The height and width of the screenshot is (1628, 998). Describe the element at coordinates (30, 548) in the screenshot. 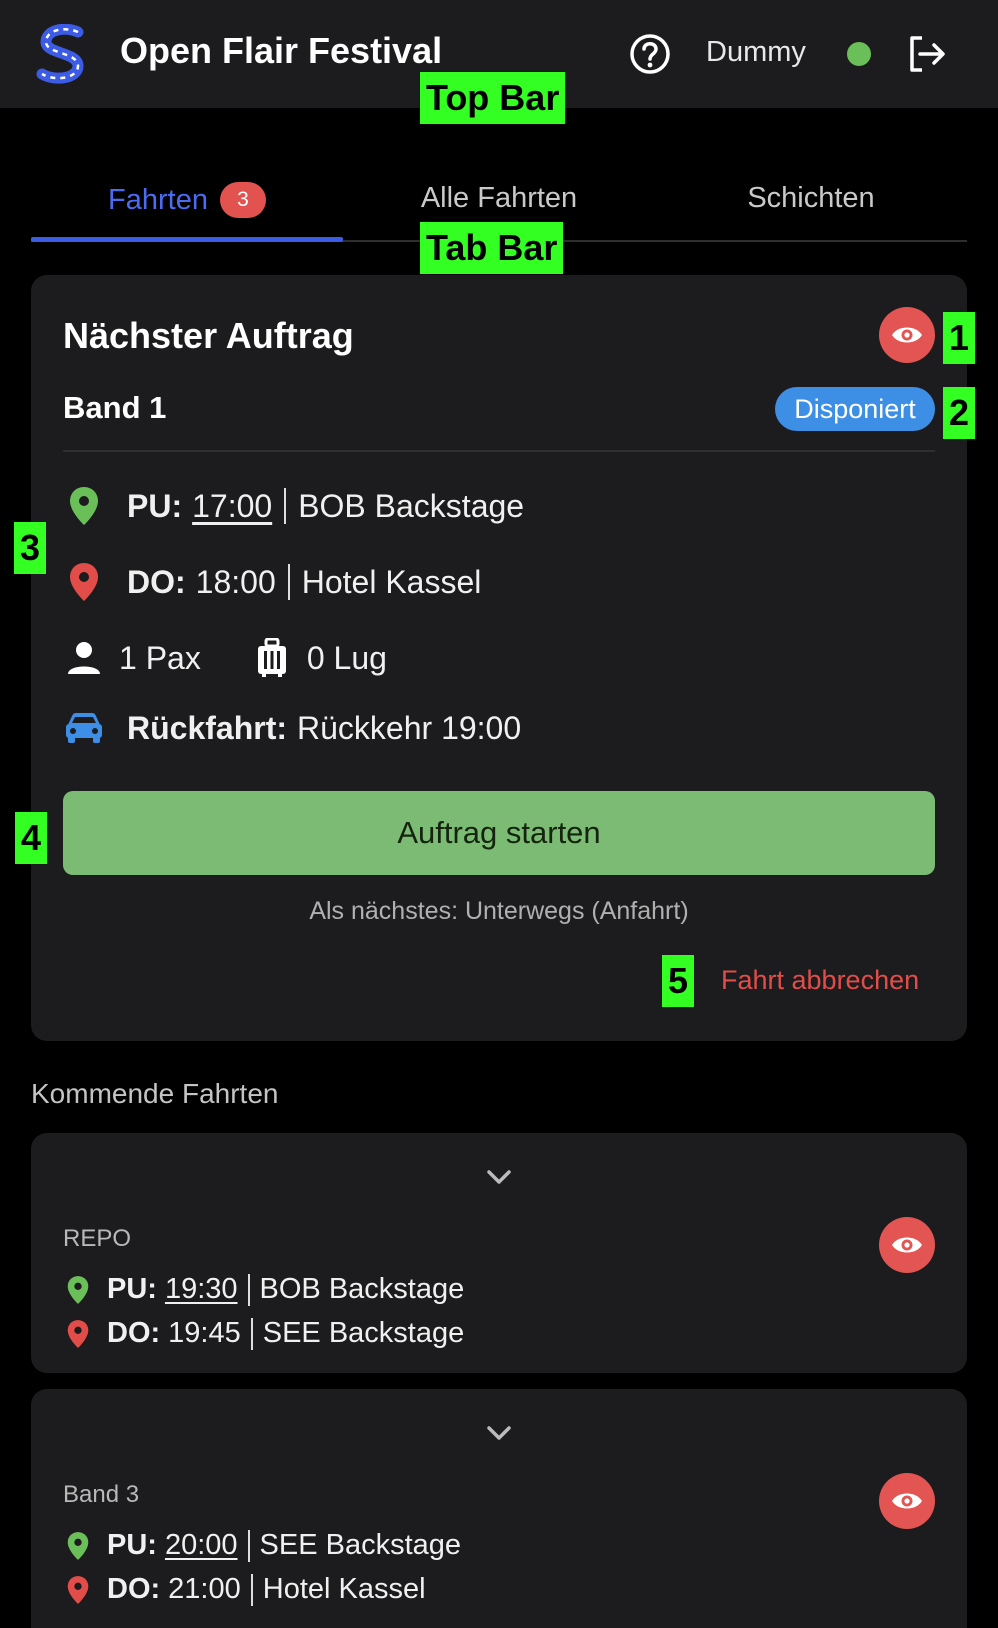

I see `annotation-3: 3` at that location.